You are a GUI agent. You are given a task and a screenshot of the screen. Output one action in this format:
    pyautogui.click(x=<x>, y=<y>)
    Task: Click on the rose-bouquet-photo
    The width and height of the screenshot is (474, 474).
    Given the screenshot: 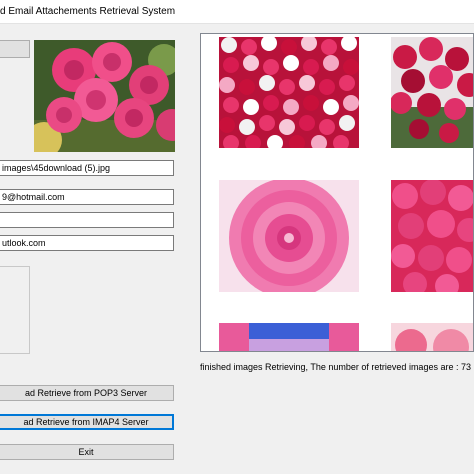 What is the action you would take?
    pyautogui.click(x=104, y=96)
    